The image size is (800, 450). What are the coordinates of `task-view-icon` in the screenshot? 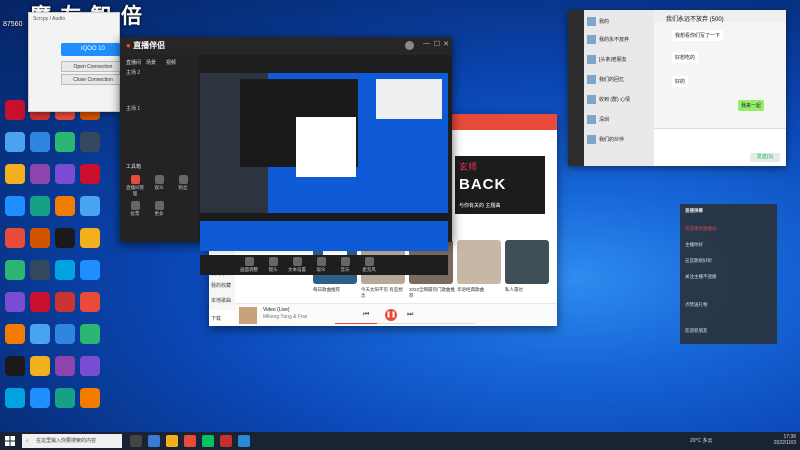 It's located at (136, 441).